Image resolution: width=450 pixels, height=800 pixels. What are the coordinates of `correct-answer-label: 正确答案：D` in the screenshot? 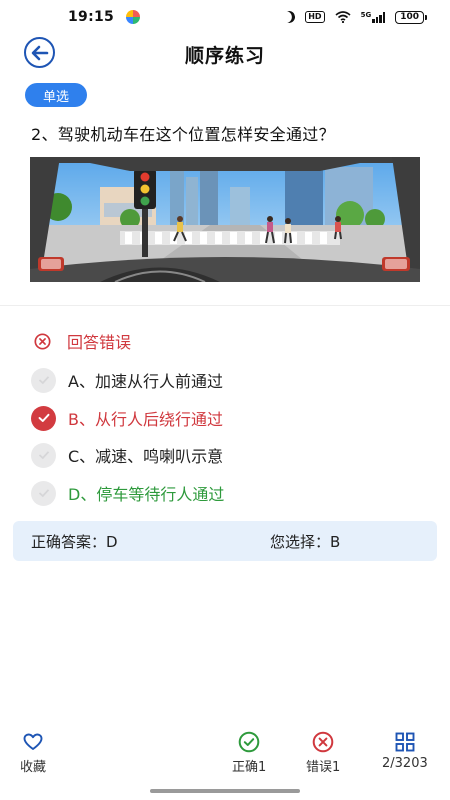 It's located at (74, 541).